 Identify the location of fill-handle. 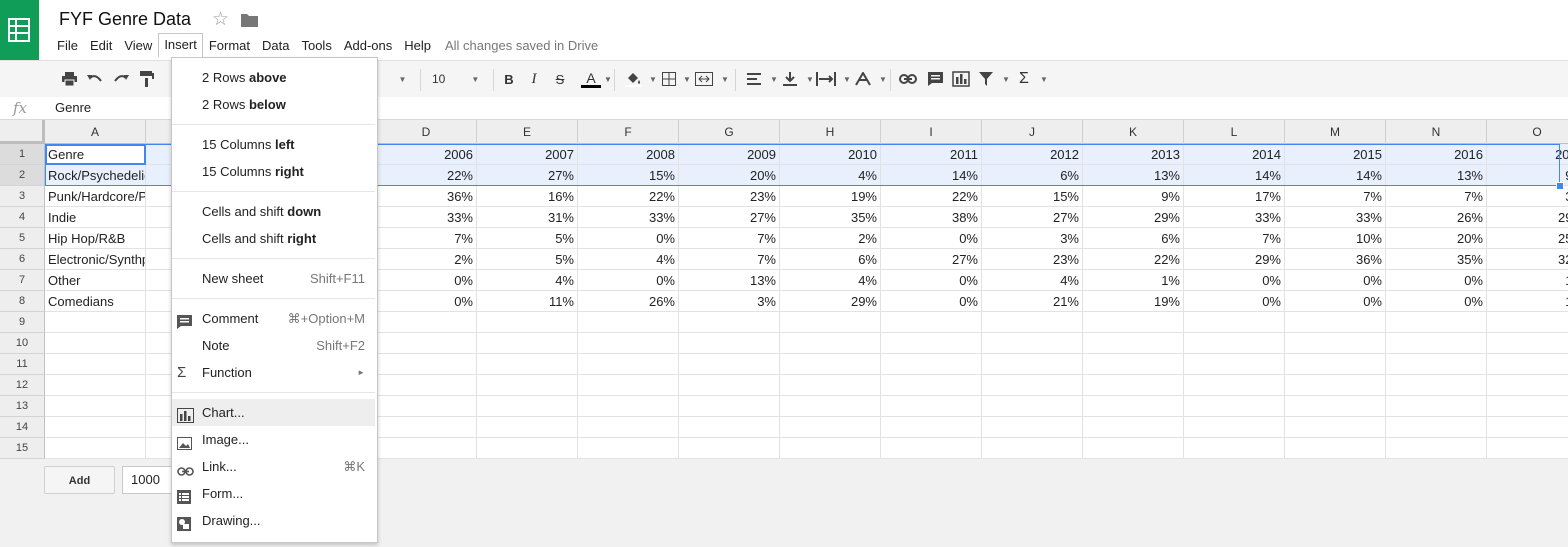
(1560, 186).